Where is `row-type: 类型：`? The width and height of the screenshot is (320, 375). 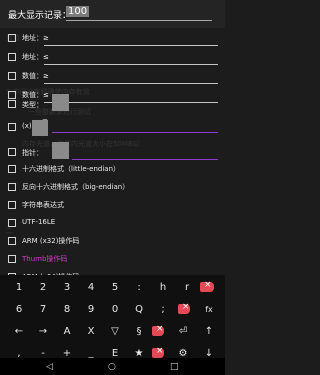 row-type: 类型： is located at coordinates (113, 103).